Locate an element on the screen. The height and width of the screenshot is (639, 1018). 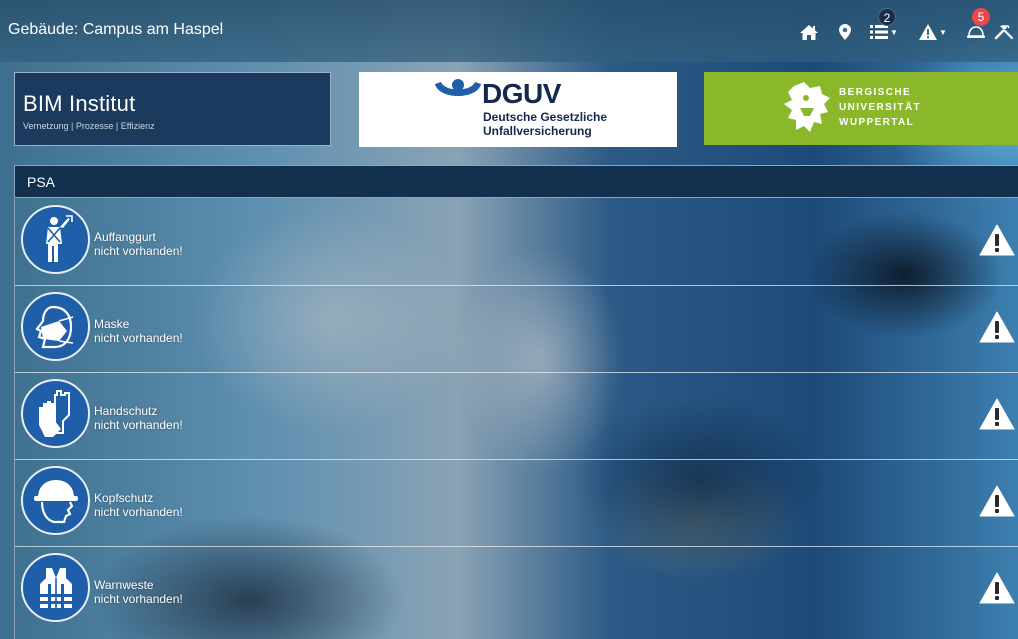
psa-item-name: Auffanggurt is located at coordinates (125, 237).